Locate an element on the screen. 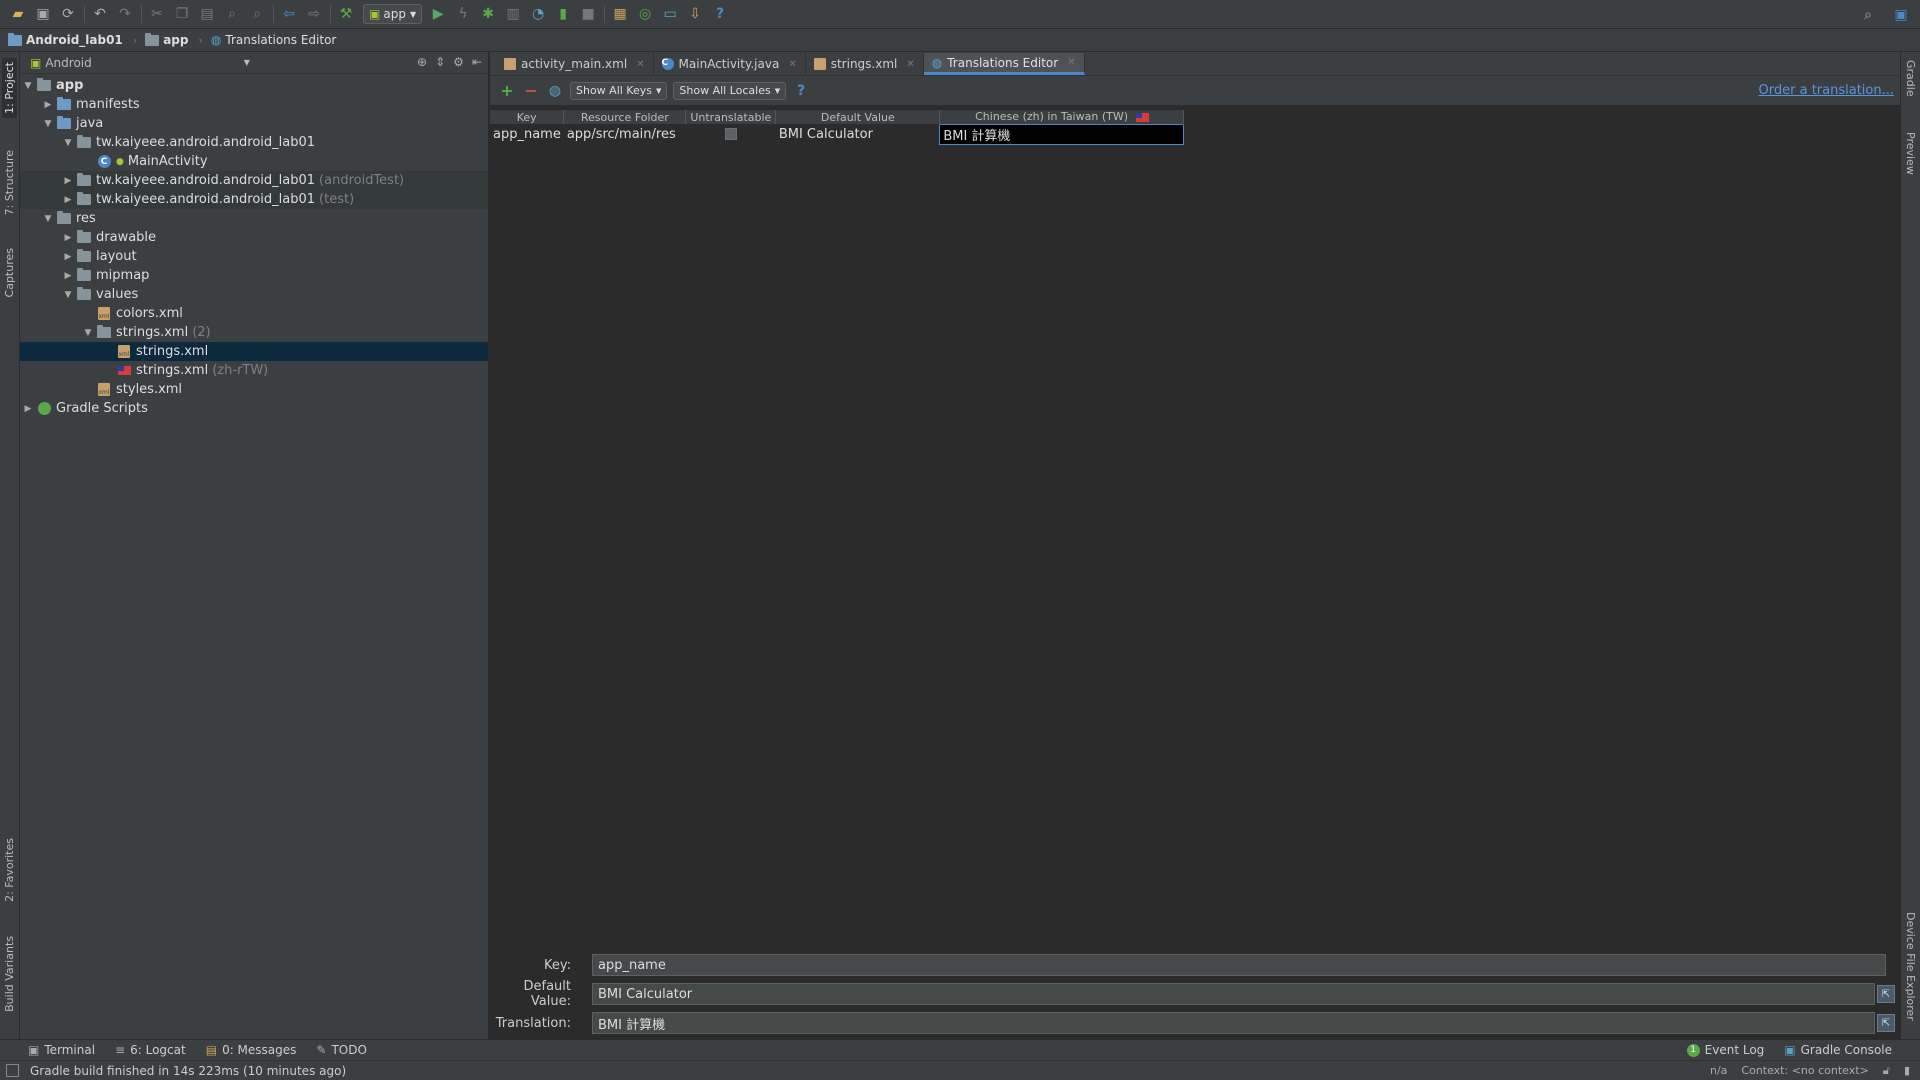 This screenshot has width=1920, height=1080. column-header-key: Key is located at coordinates (527, 117).